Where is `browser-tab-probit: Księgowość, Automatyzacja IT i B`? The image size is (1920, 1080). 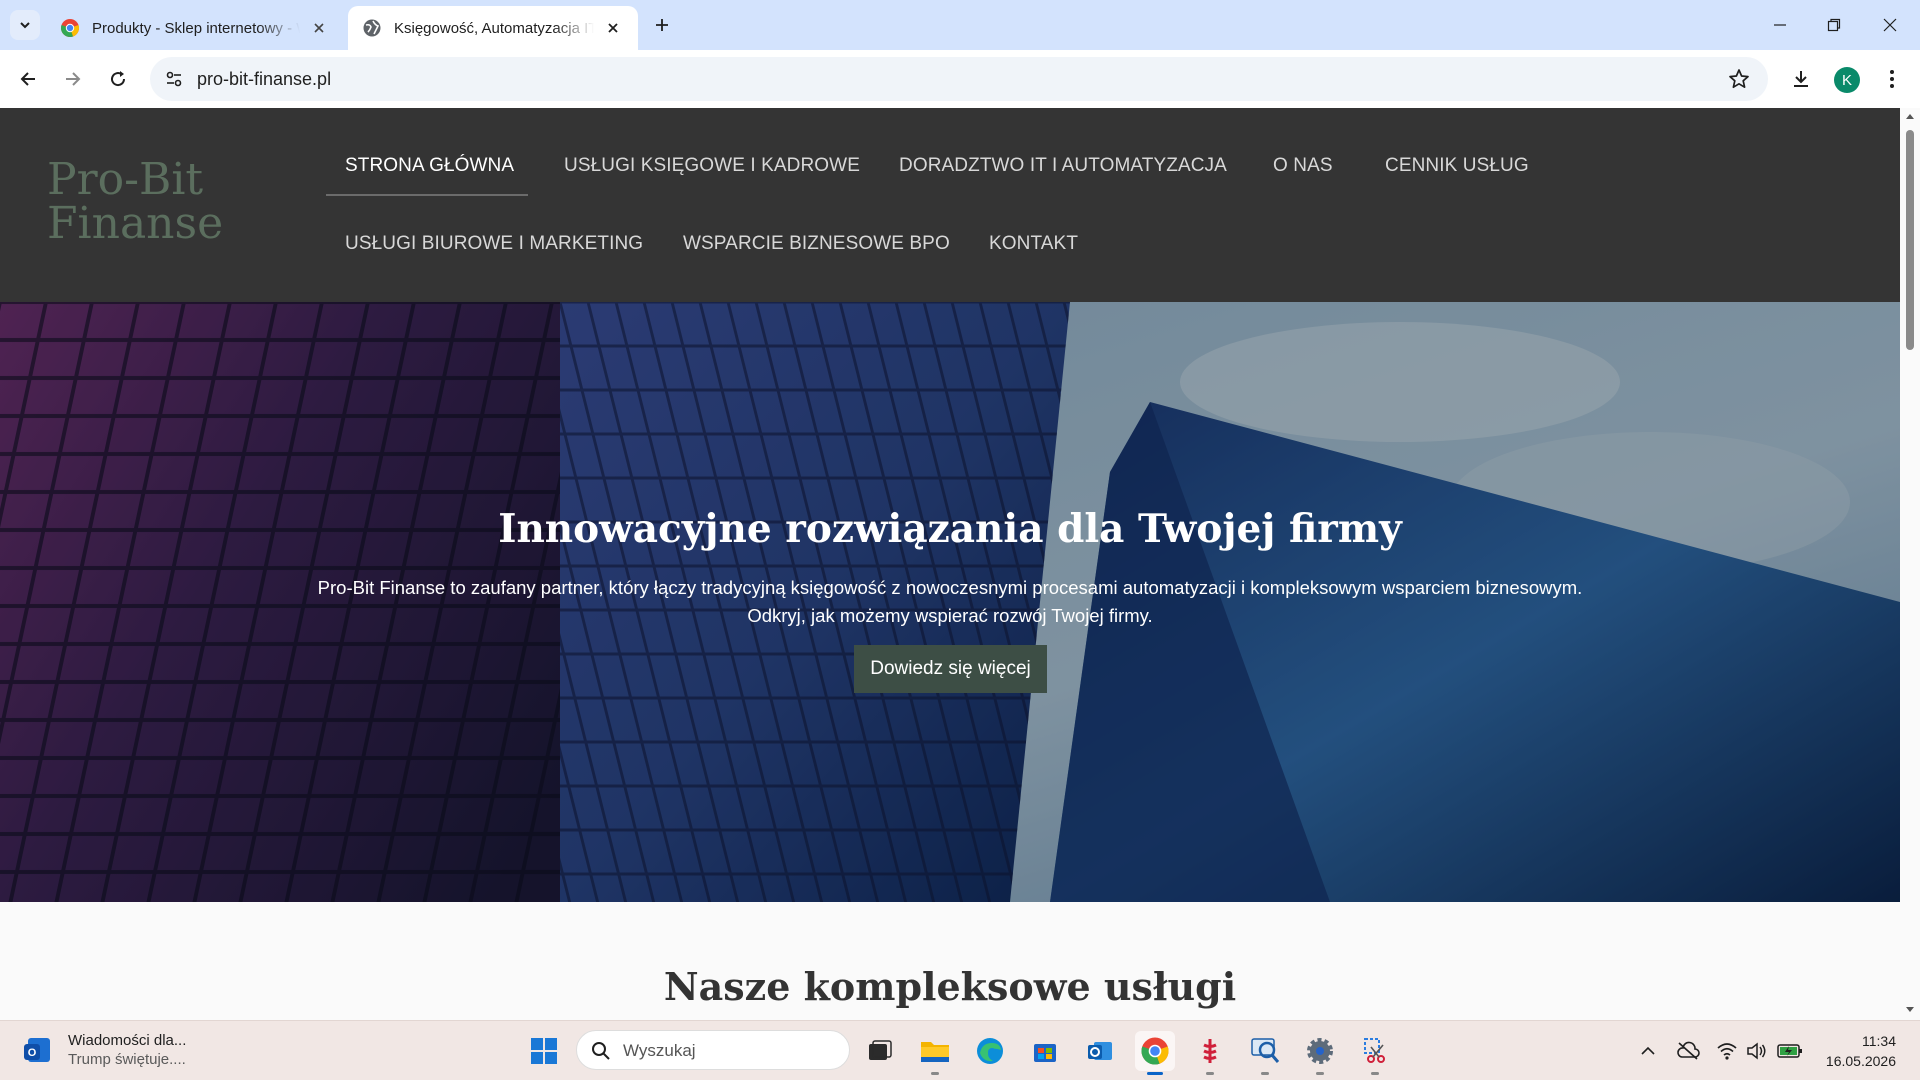
browser-tab-probit: Księgowość, Automatyzacja IT i B is located at coordinates (493, 28).